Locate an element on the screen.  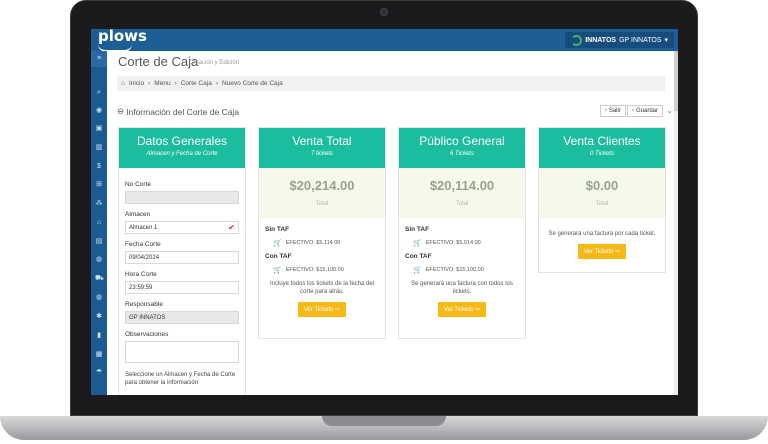
section-title: Información del Corte de Caja is located at coordinates (183, 111).